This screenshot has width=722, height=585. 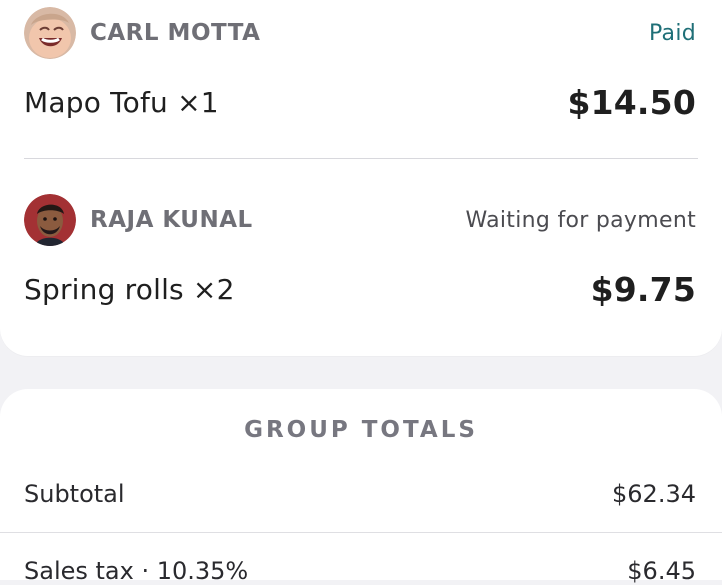 I want to click on order-item-price: $9.75, so click(x=643, y=289).